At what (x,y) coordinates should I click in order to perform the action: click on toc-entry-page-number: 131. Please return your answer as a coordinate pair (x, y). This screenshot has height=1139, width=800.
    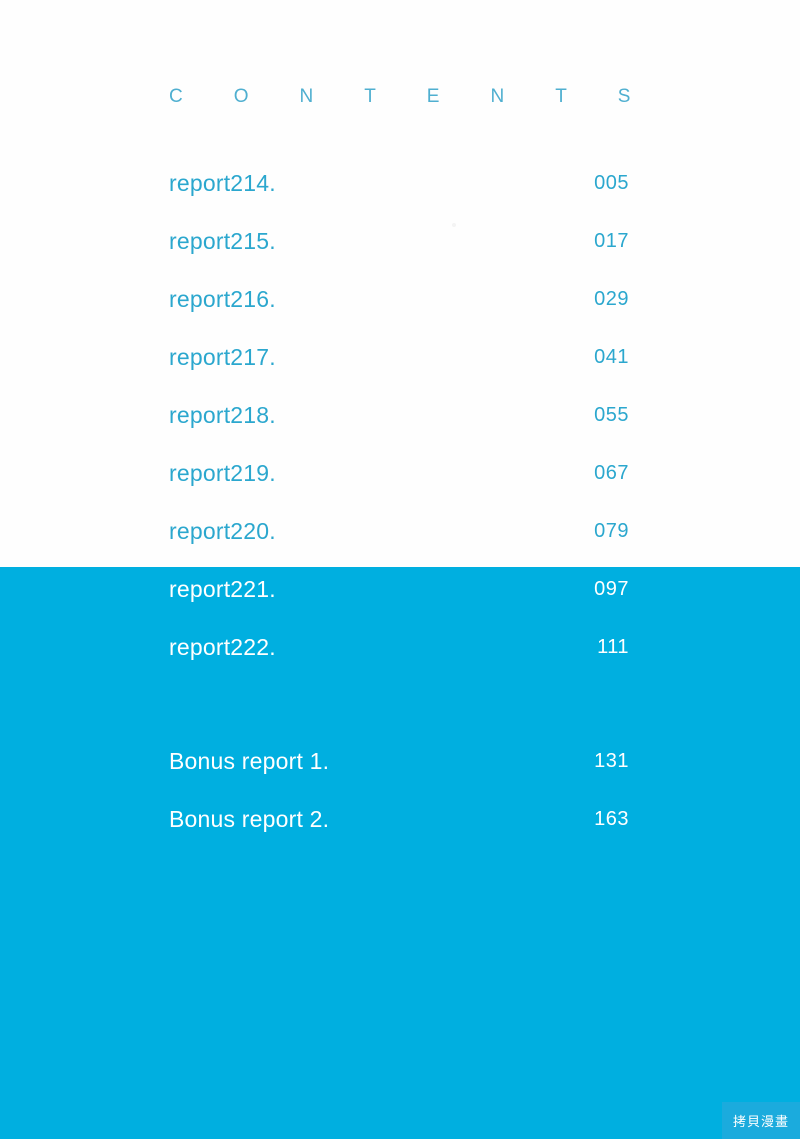
    Looking at the image, I should click on (611, 761).